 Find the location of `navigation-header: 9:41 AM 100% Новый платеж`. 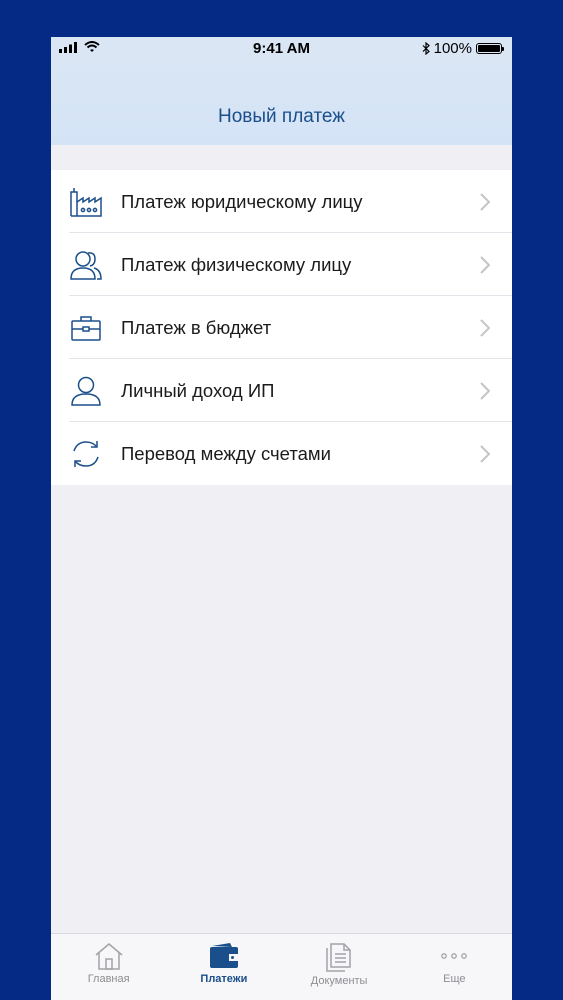

navigation-header: 9:41 AM 100% Новый платеж is located at coordinates (281, 91).